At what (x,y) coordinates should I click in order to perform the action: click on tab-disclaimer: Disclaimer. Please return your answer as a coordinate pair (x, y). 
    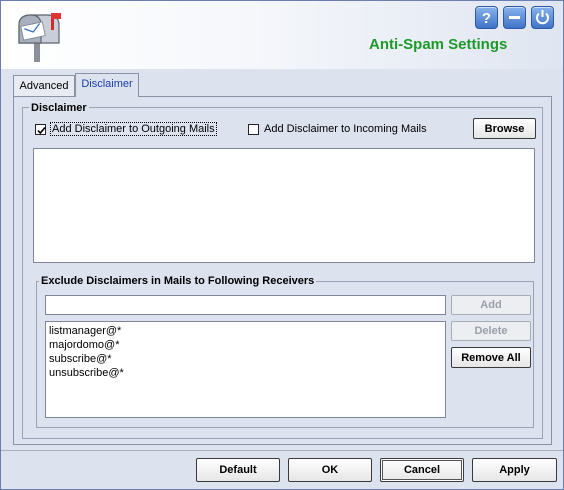
    Looking at the image, I should click on (107, 85).